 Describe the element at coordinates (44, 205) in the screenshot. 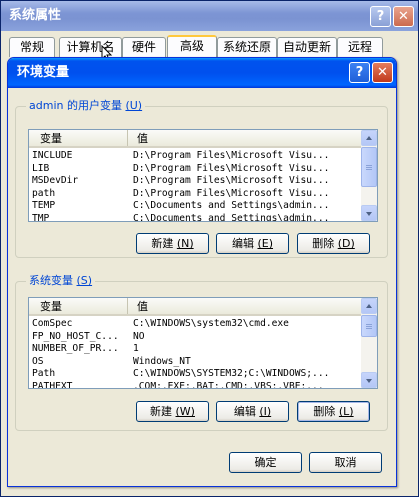

I see `variable-name: TEMP` at that location.